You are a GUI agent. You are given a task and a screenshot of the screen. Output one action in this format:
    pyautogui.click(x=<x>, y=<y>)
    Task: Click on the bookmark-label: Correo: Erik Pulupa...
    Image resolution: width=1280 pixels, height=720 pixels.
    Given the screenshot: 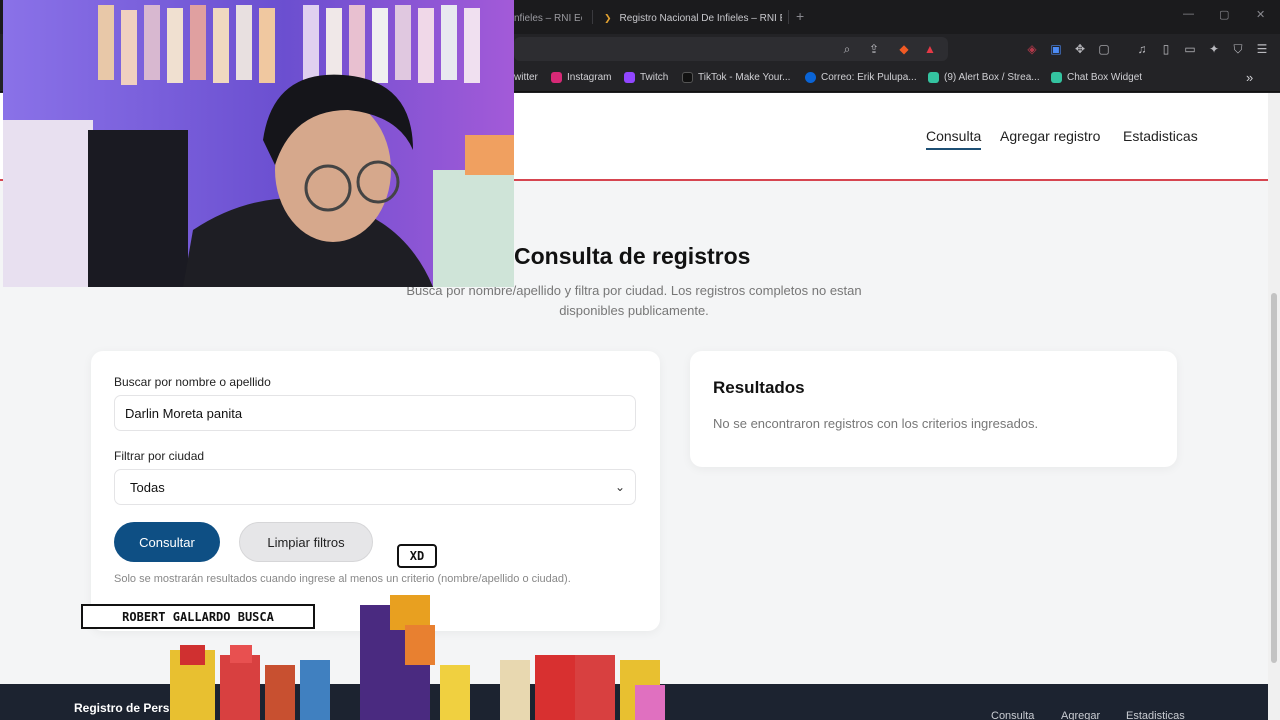 What is the action you would take?
    pyautogui.click(x=869, y=77)
    